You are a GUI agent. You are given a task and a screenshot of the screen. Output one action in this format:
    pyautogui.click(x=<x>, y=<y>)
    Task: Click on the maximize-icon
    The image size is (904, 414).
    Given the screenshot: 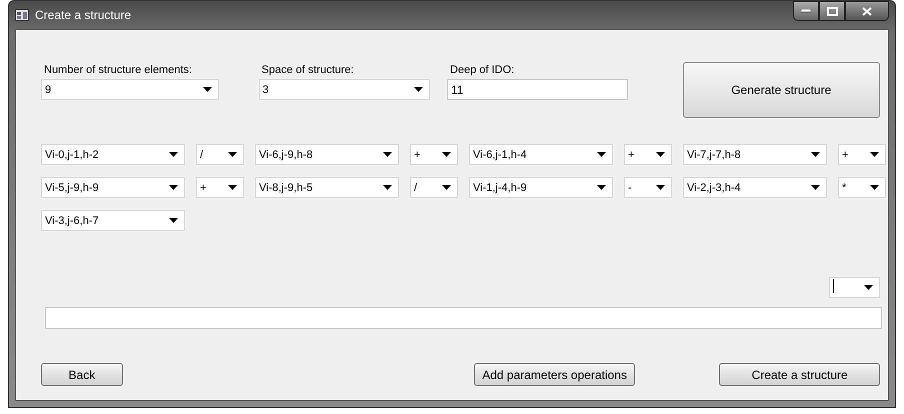 What is the action you would take?
    pyautogui.click(x=832, y=11)
    